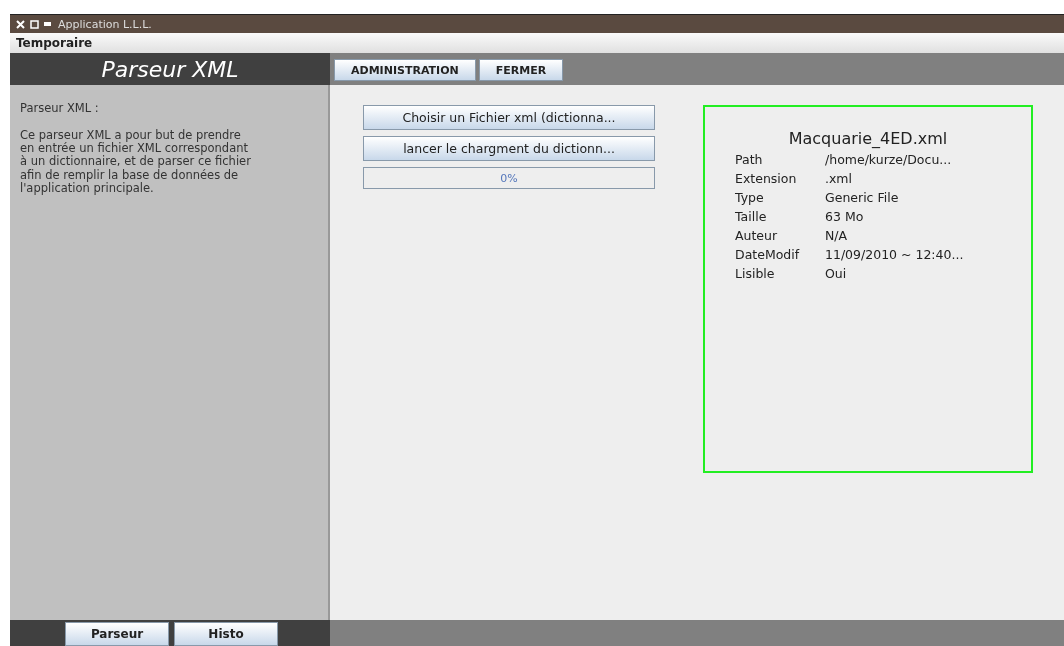  Describe the element at coordinates (117, 634) in the screenshot. I see `nav-button: Parseur` at that location.